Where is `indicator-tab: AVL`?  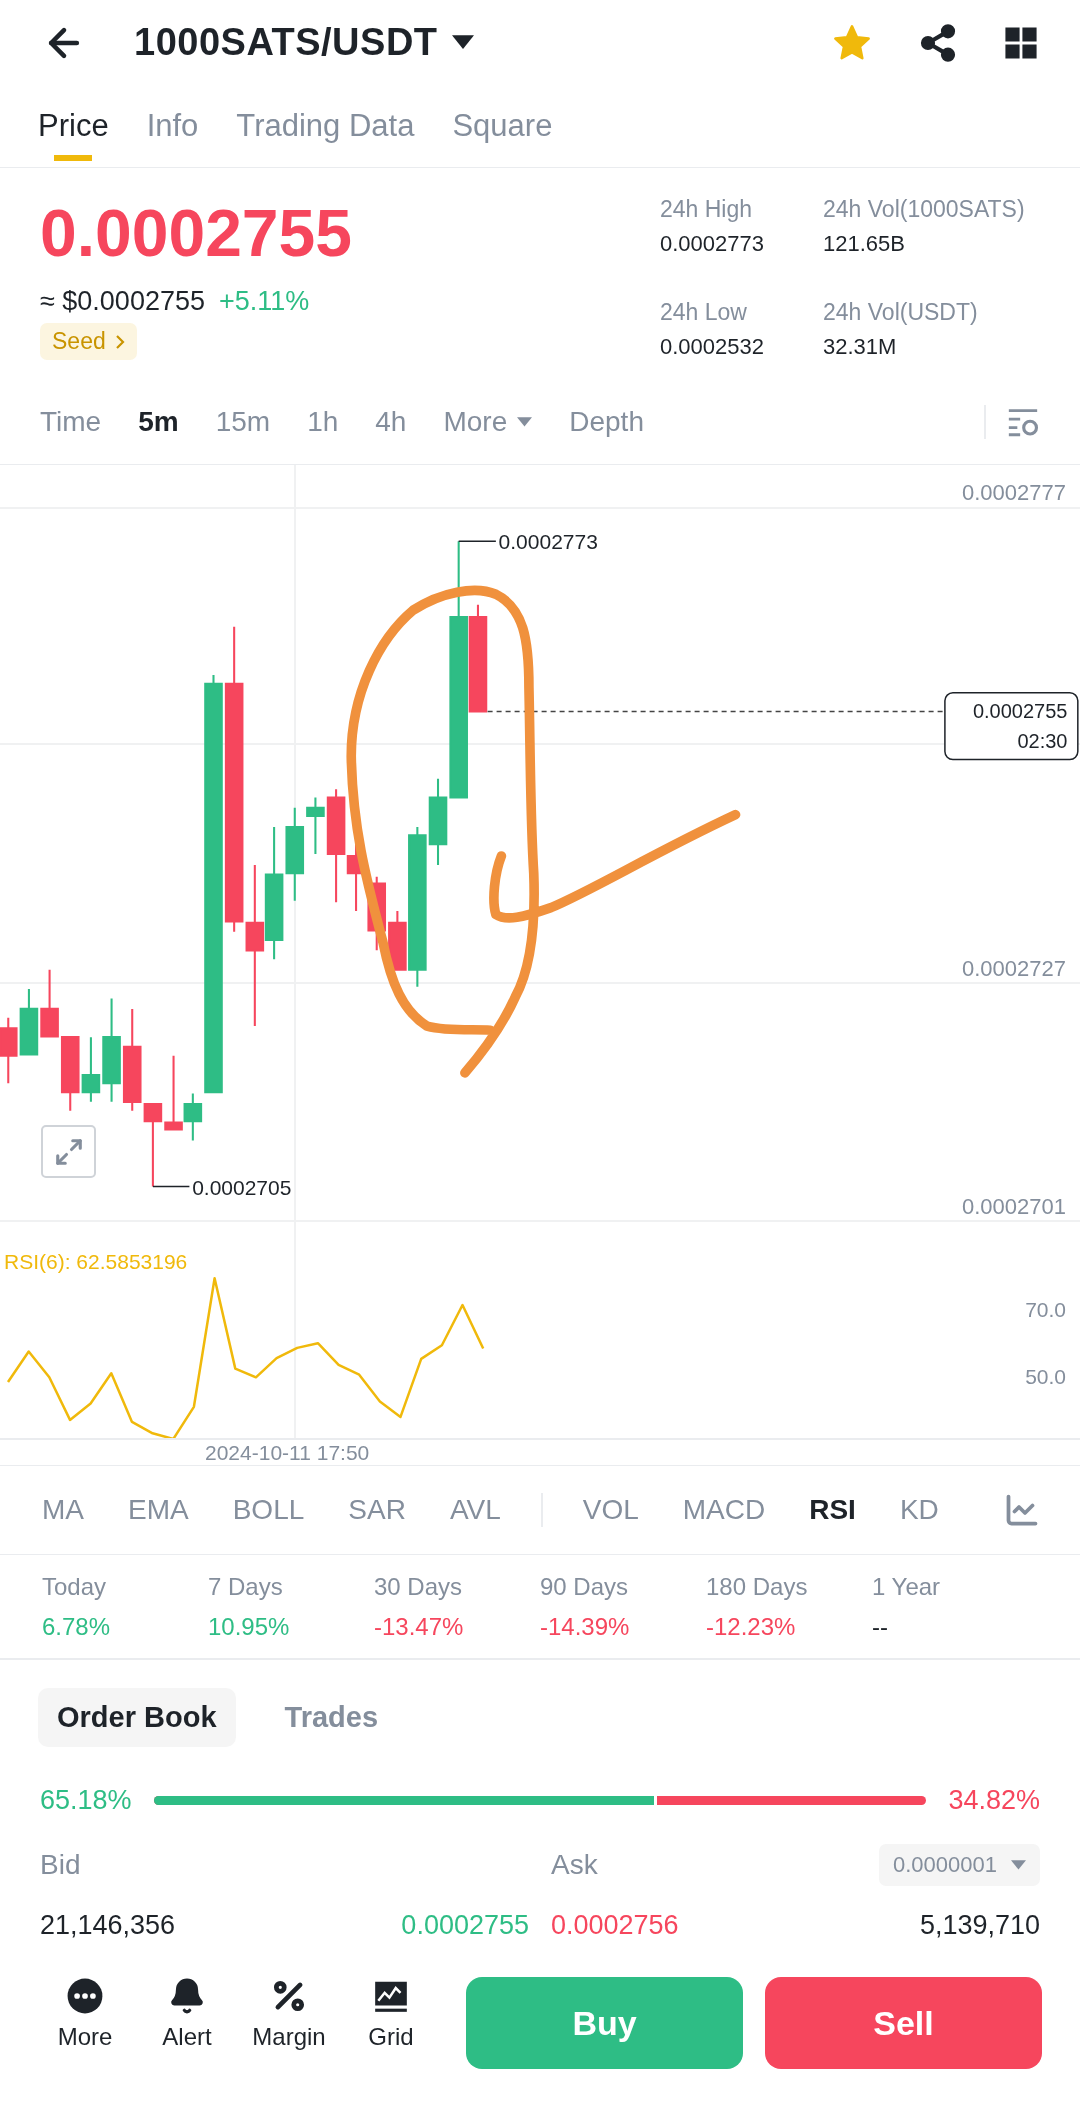 indicator-tab: AVL is located at coordinates (475, 1510).